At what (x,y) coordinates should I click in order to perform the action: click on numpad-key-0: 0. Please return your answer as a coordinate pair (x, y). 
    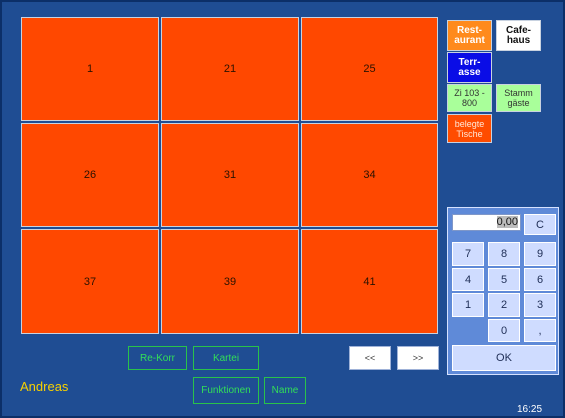
    Looking at the image, I should click on (504, 330).